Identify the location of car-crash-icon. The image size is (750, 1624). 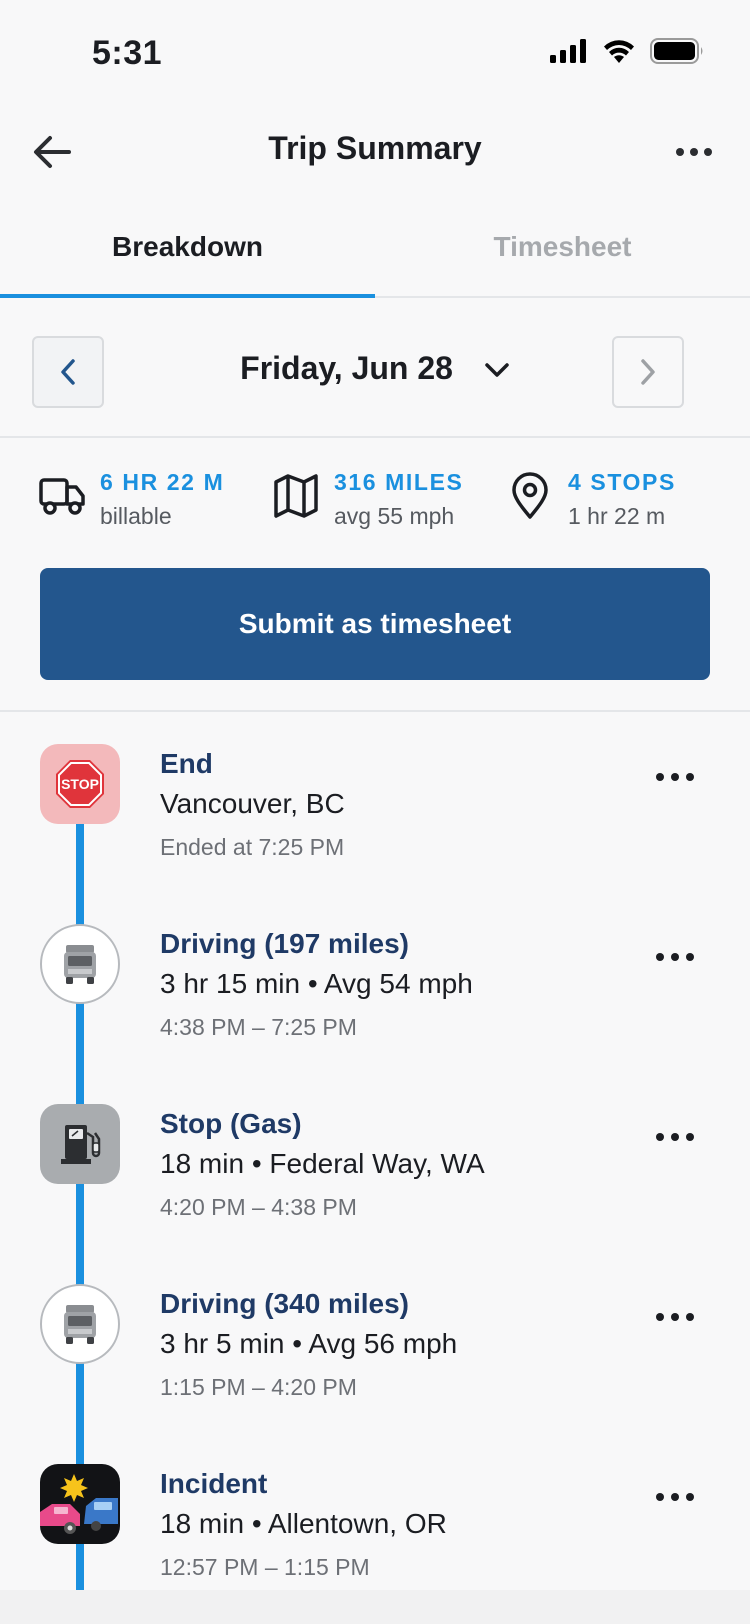
(80, 1504).